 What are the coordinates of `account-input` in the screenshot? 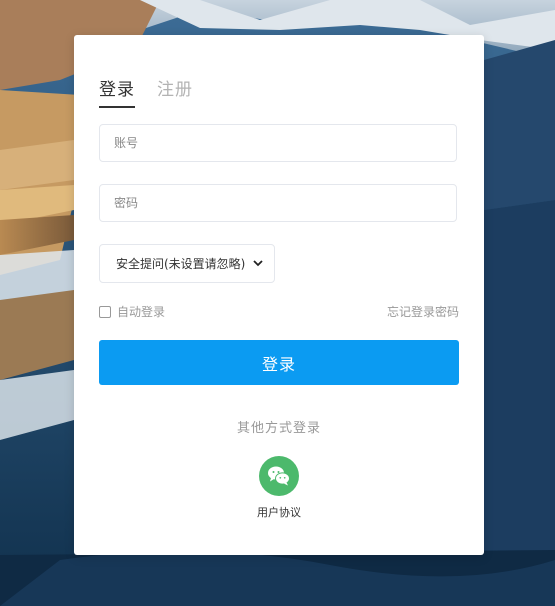 It's located at (278, 143).